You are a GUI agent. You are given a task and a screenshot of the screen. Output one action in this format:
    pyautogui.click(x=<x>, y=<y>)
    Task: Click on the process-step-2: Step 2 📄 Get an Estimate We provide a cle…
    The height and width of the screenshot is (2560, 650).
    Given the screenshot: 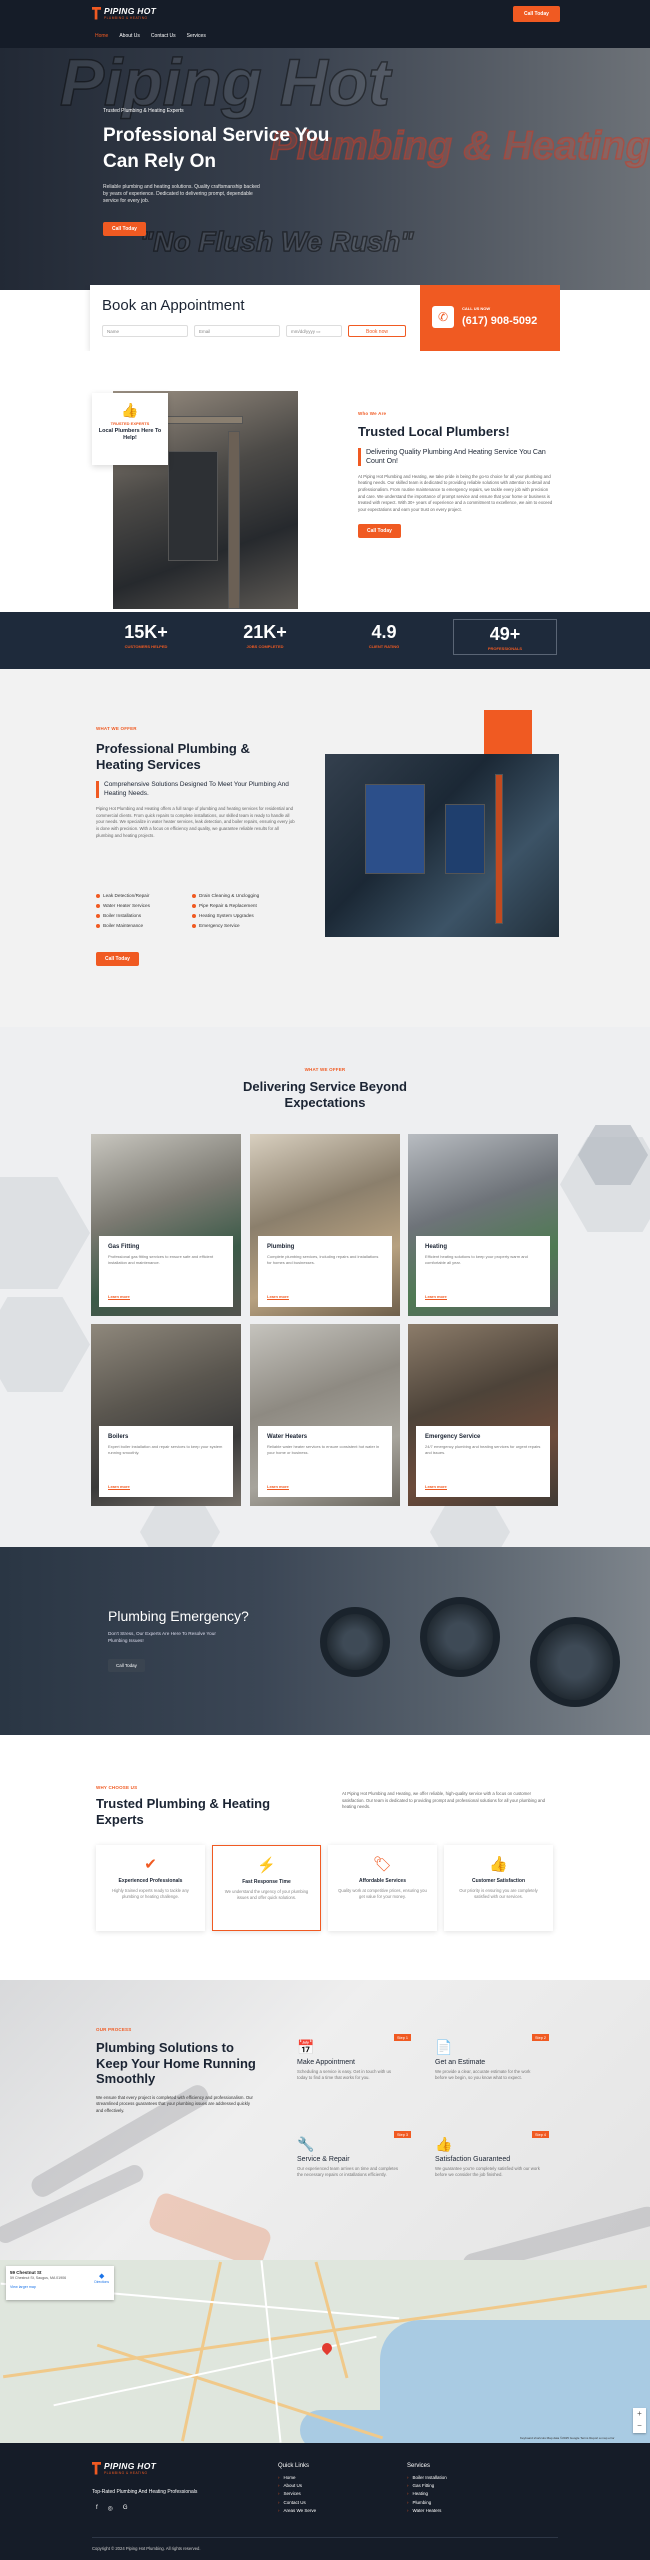 What is the action you would take?
    pyautogui.click(x=489, y=2074)
    